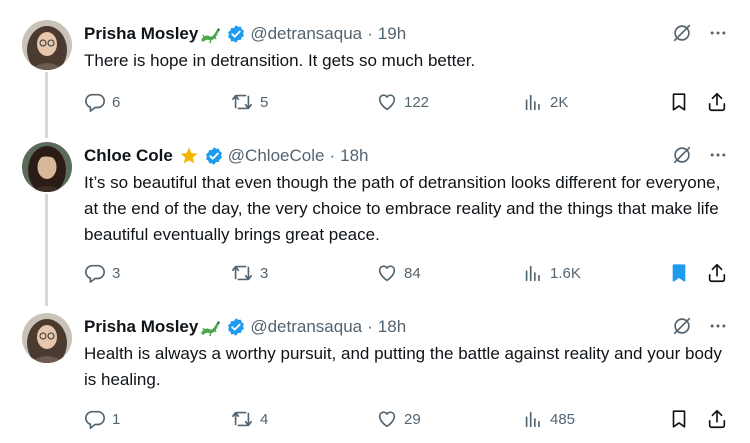 This screenshot has height=443, width=750. What do you see at coordinates (565, 273) in the screenshot?
I see `views-count: 1.6K` at bounding box center [565, 273].